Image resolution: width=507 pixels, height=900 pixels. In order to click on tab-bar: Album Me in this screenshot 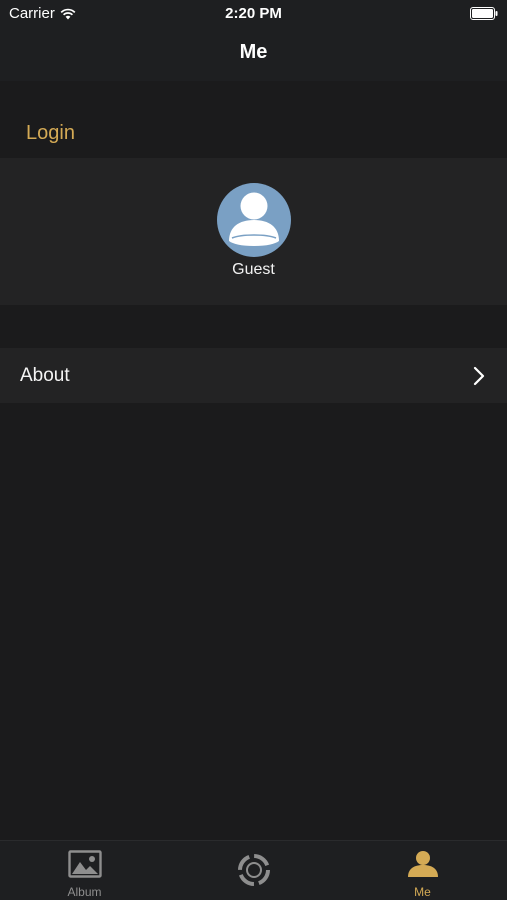, I will do `click(253, 870)`.